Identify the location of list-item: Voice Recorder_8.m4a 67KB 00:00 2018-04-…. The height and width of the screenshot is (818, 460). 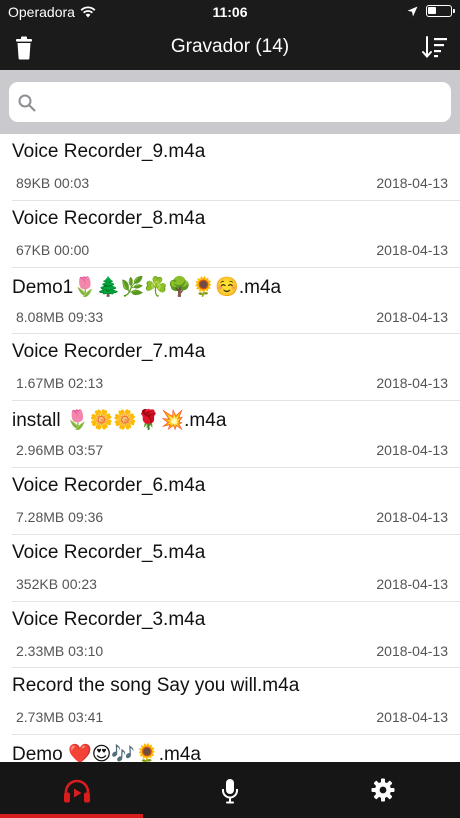
(230, 234).